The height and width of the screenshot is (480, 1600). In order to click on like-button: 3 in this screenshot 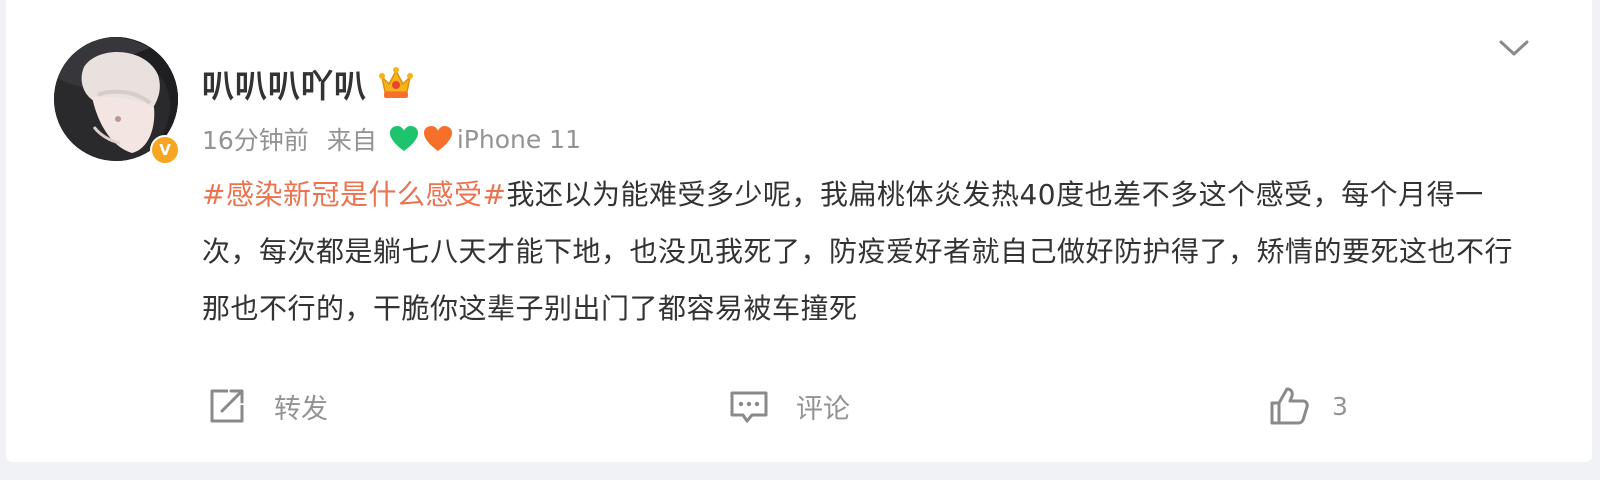, I will do `click(1308, 406)`.